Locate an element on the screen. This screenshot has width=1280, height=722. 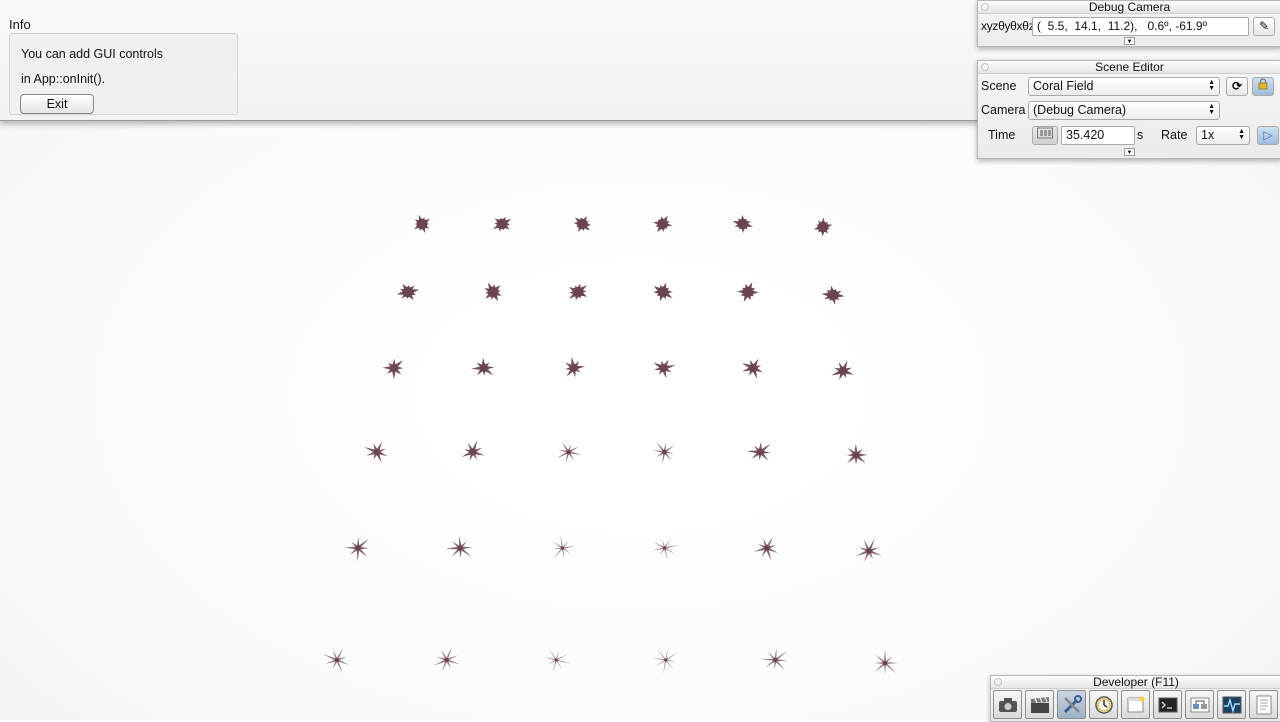
document-icon is located at coordinates (1264, 705).